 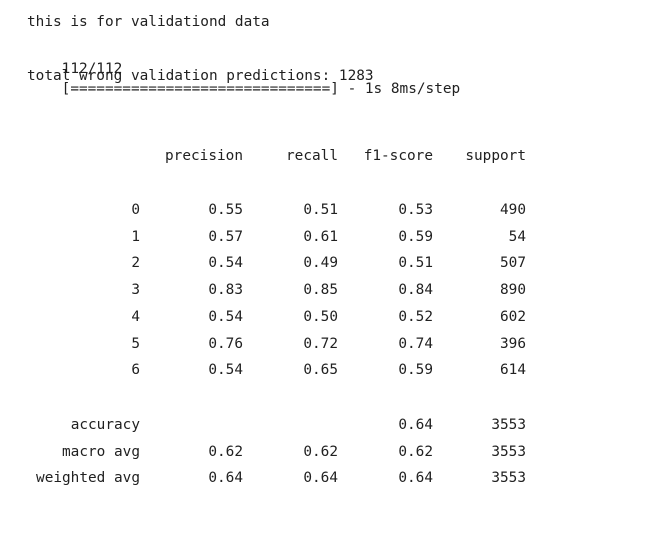 I want to click on row-label: 3, so click(x=135, y=290).